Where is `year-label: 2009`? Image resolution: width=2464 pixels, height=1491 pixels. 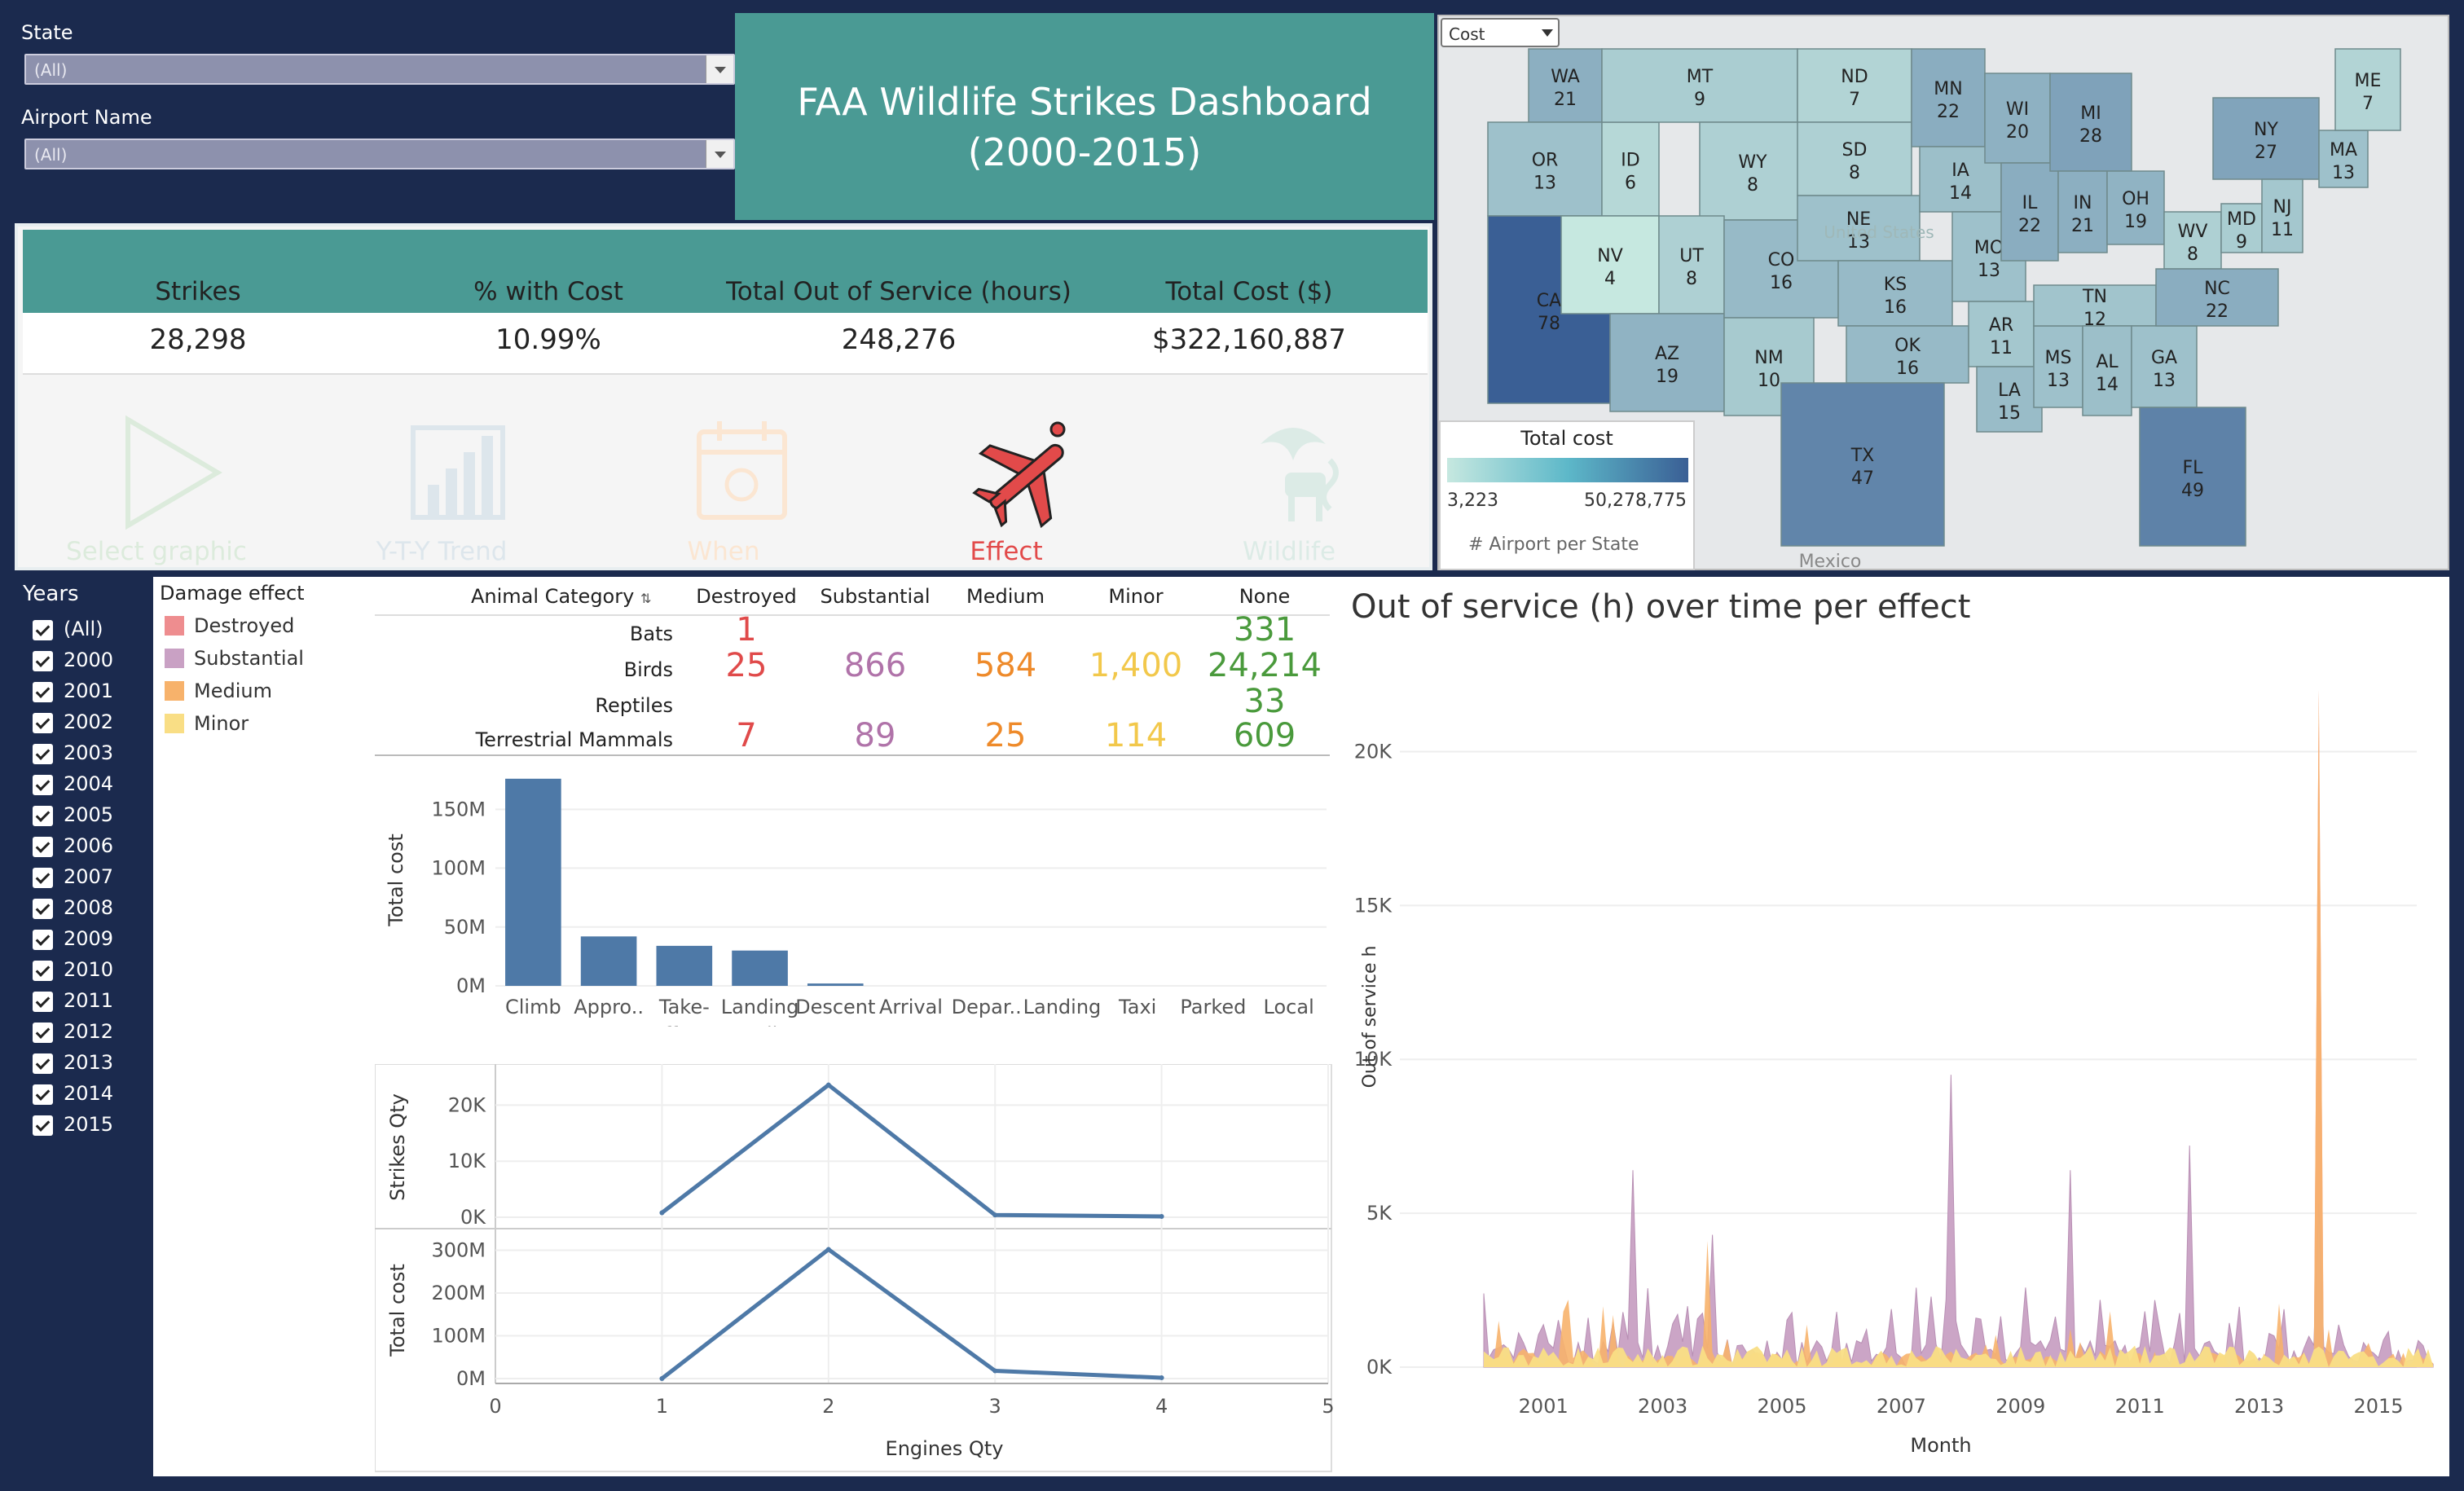
year-label: 2009 is located at coordinates (89, 938).